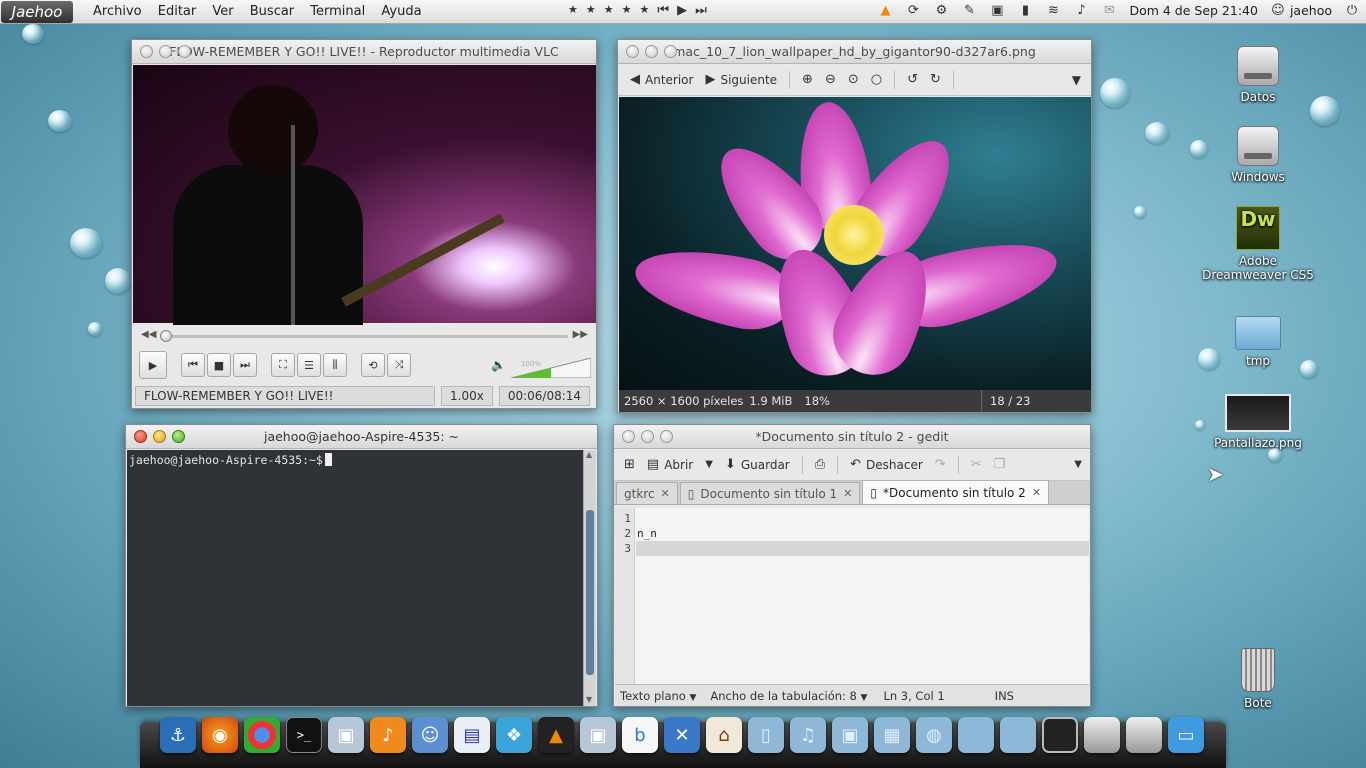  I want to click on gear-icon: ⚙, so click(941, 10).